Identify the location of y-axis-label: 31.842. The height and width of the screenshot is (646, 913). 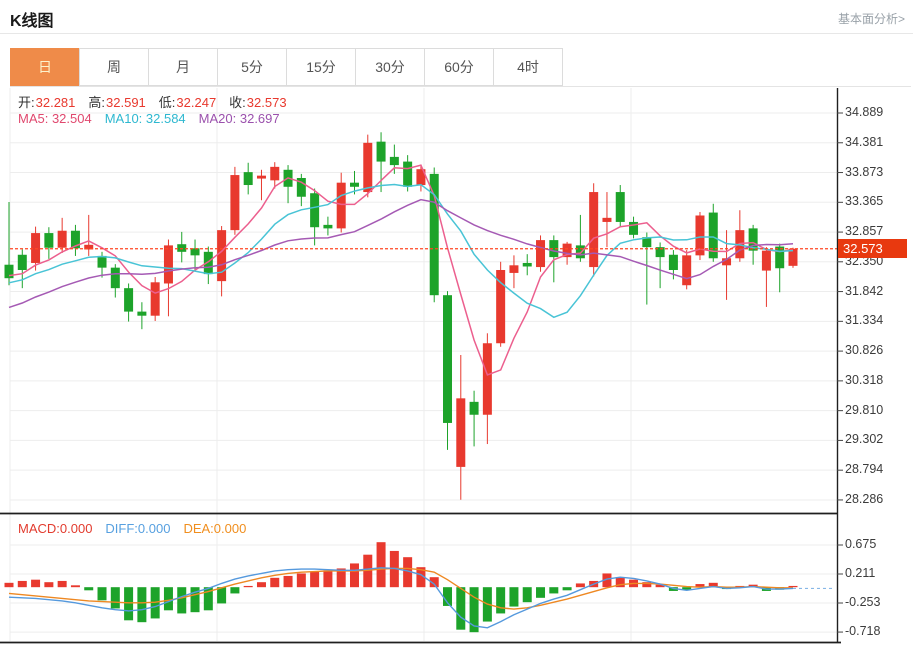
(864, 290).